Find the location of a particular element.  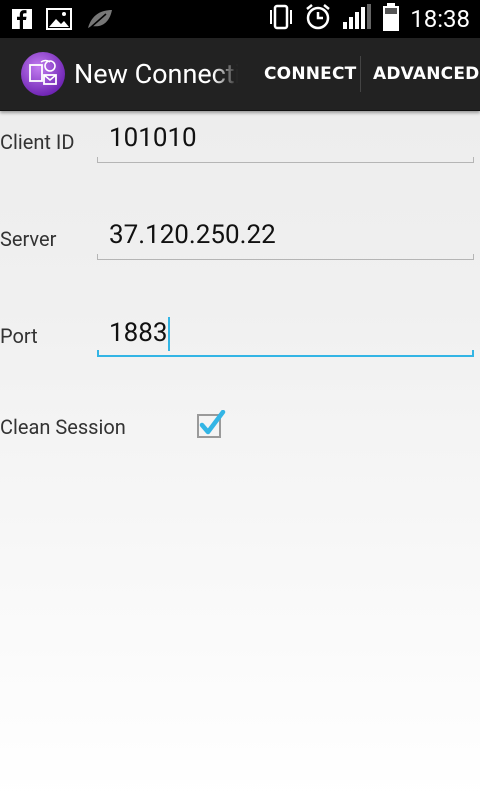

server-underline is located at coordinates (285, 257).